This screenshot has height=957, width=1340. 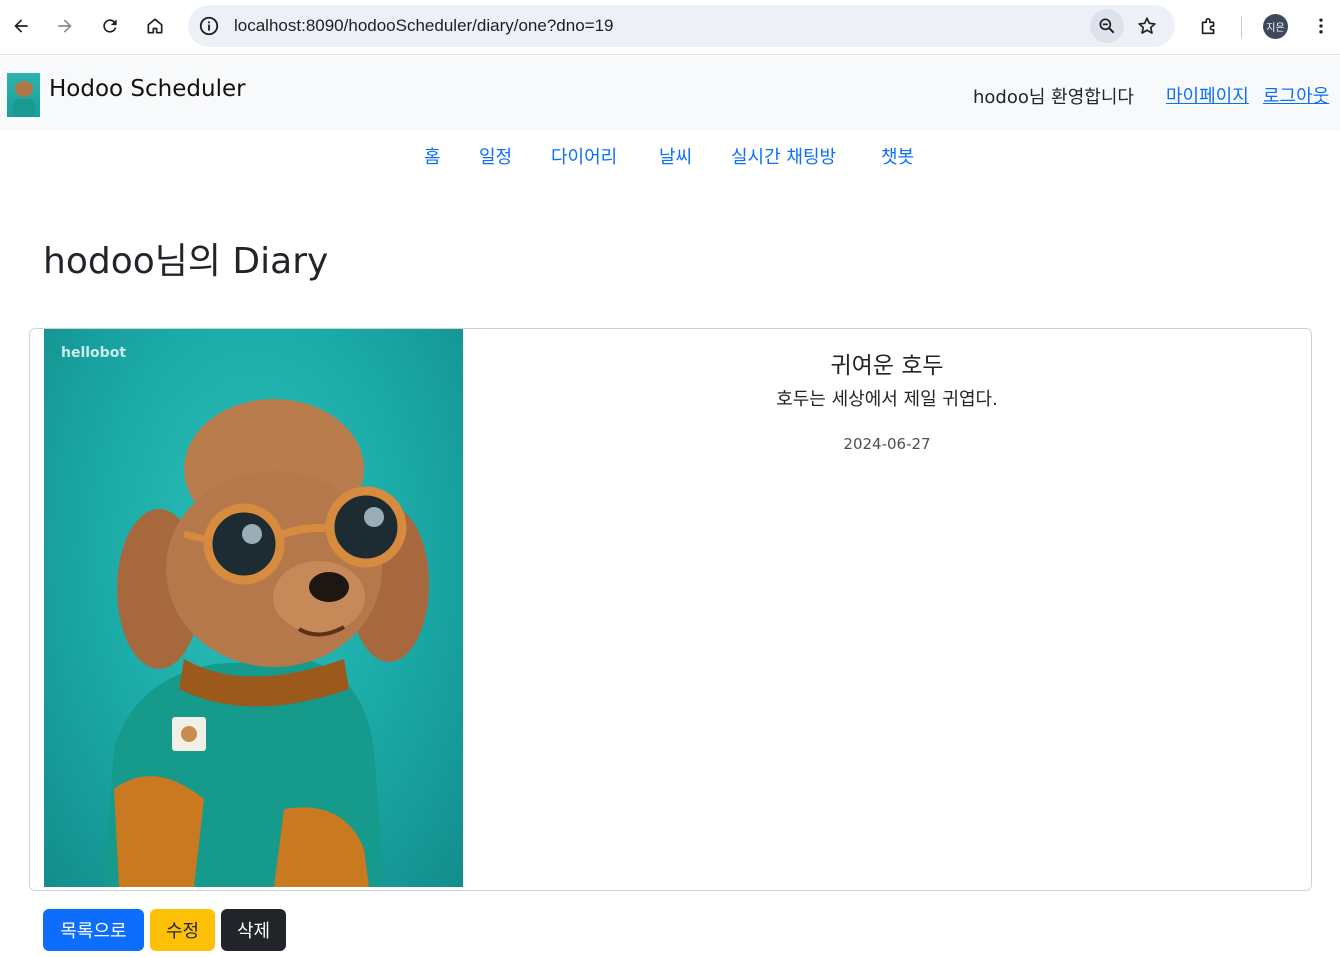 What do you see at coordinates (584, 156) in the screenshot?
I see `nav-item-diary: 다이어리` at bounding box center [584, 156].